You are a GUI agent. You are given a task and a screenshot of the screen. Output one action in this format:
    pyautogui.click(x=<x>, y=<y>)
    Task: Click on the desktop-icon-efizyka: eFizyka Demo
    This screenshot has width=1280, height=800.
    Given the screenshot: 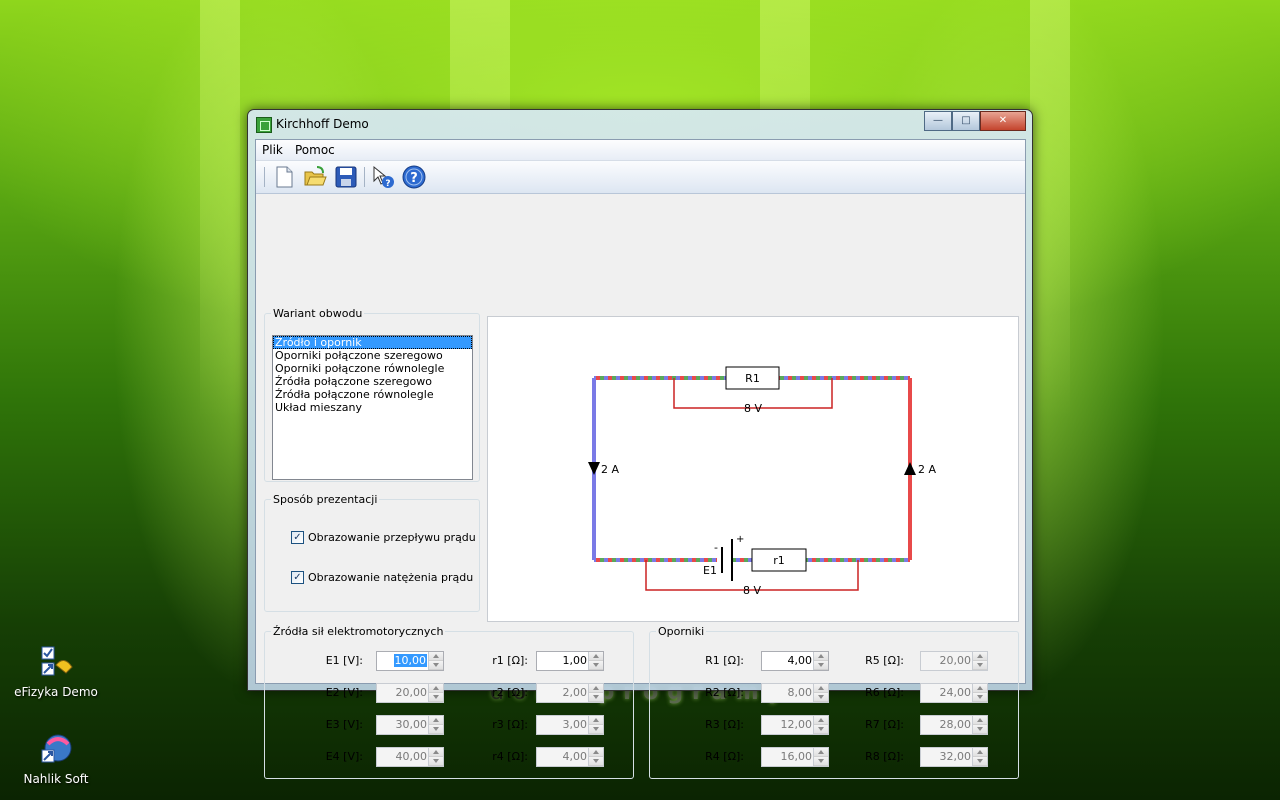 What is the action you would take?
    pyautogui.click(x=56, y=672)
    